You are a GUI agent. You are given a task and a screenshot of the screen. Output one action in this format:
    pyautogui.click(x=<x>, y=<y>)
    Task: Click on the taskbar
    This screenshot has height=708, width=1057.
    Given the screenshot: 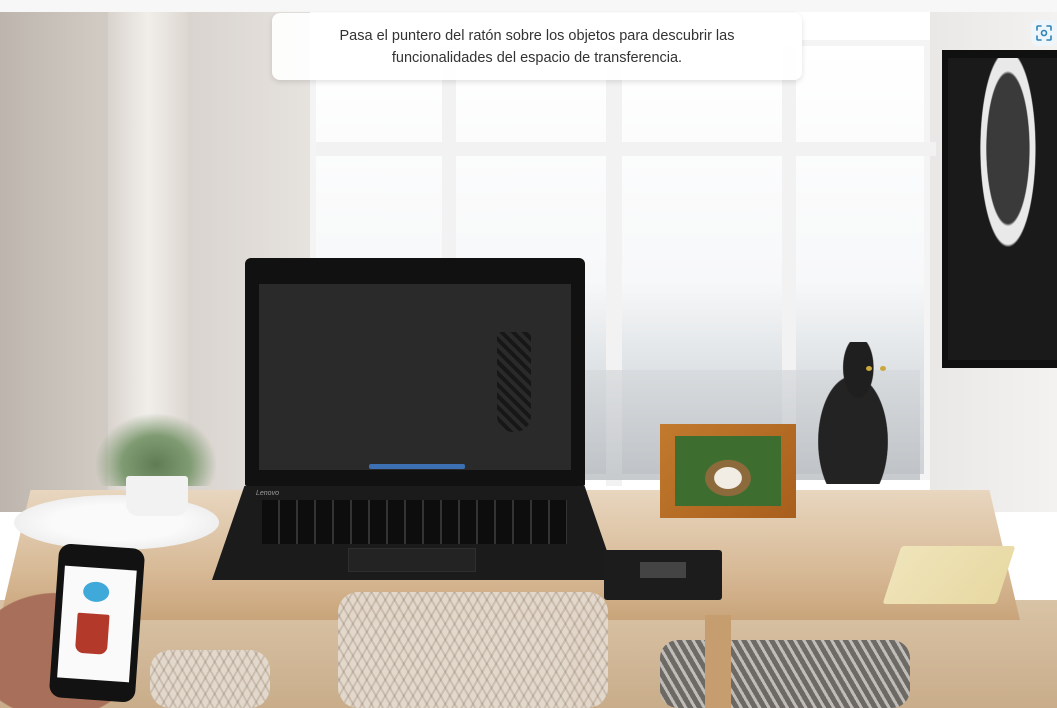 What is the action you would take?
    pyautogui.click(x=417, y=466)
    